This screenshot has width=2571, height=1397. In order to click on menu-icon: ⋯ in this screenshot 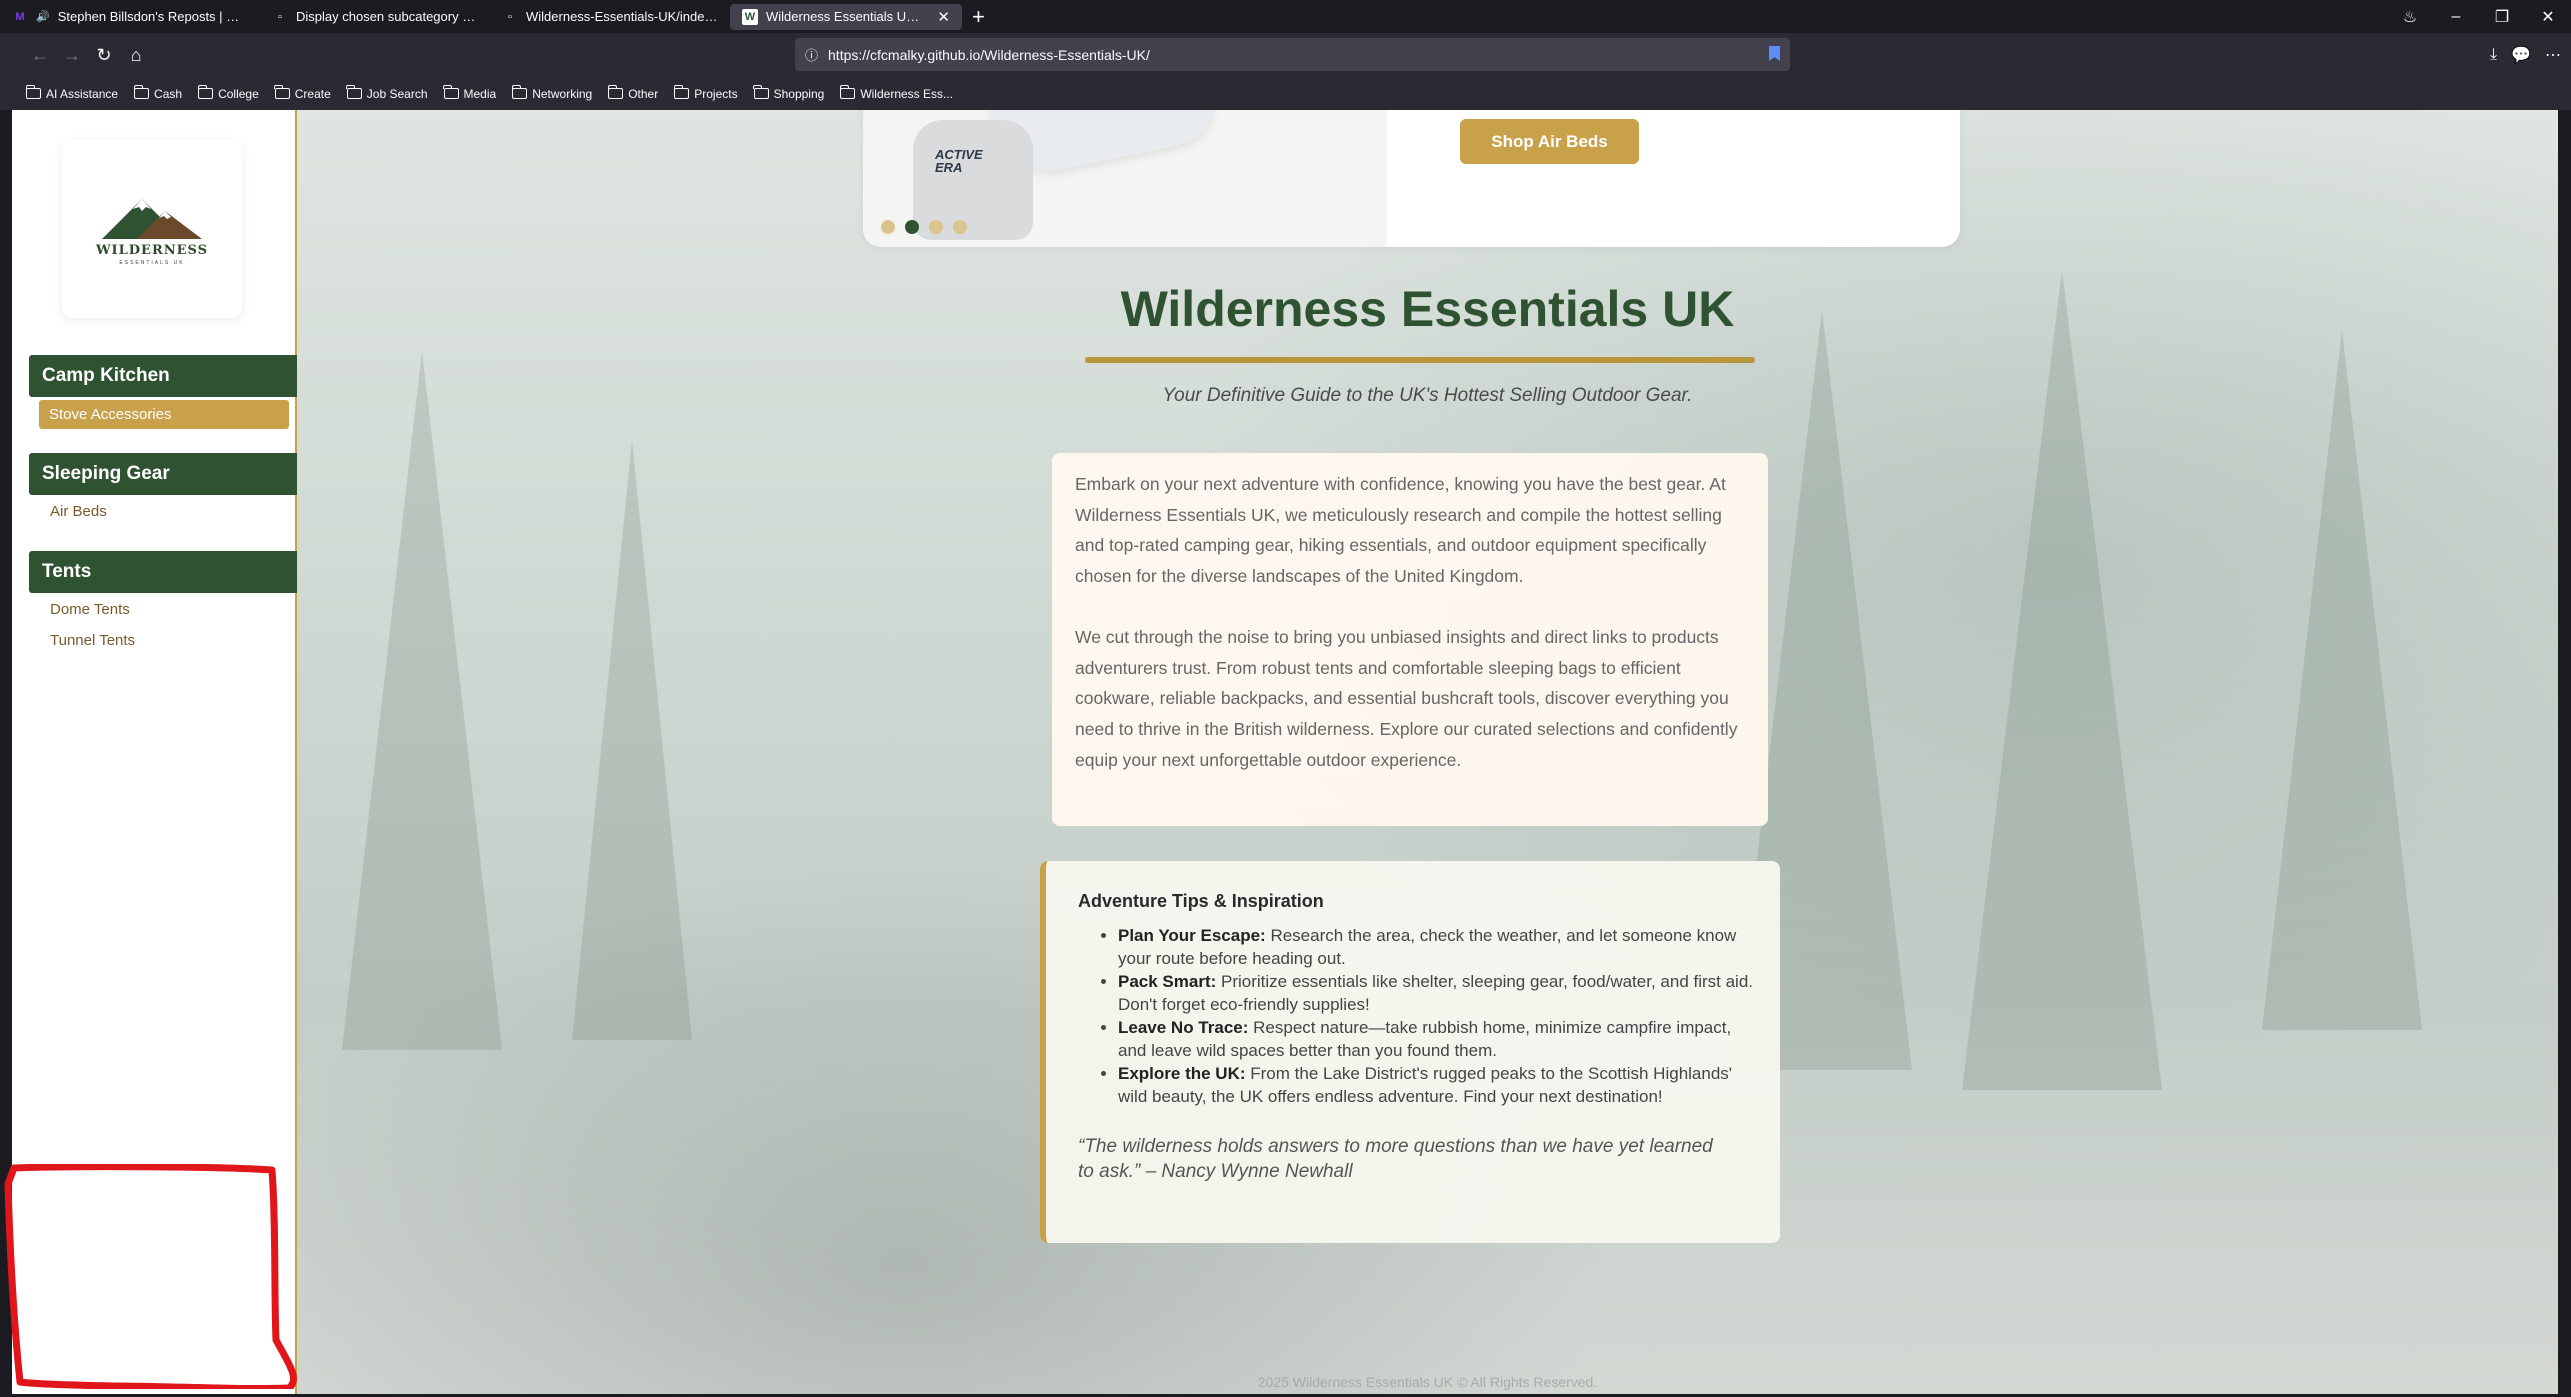, I will do `click(2553, 55)`.